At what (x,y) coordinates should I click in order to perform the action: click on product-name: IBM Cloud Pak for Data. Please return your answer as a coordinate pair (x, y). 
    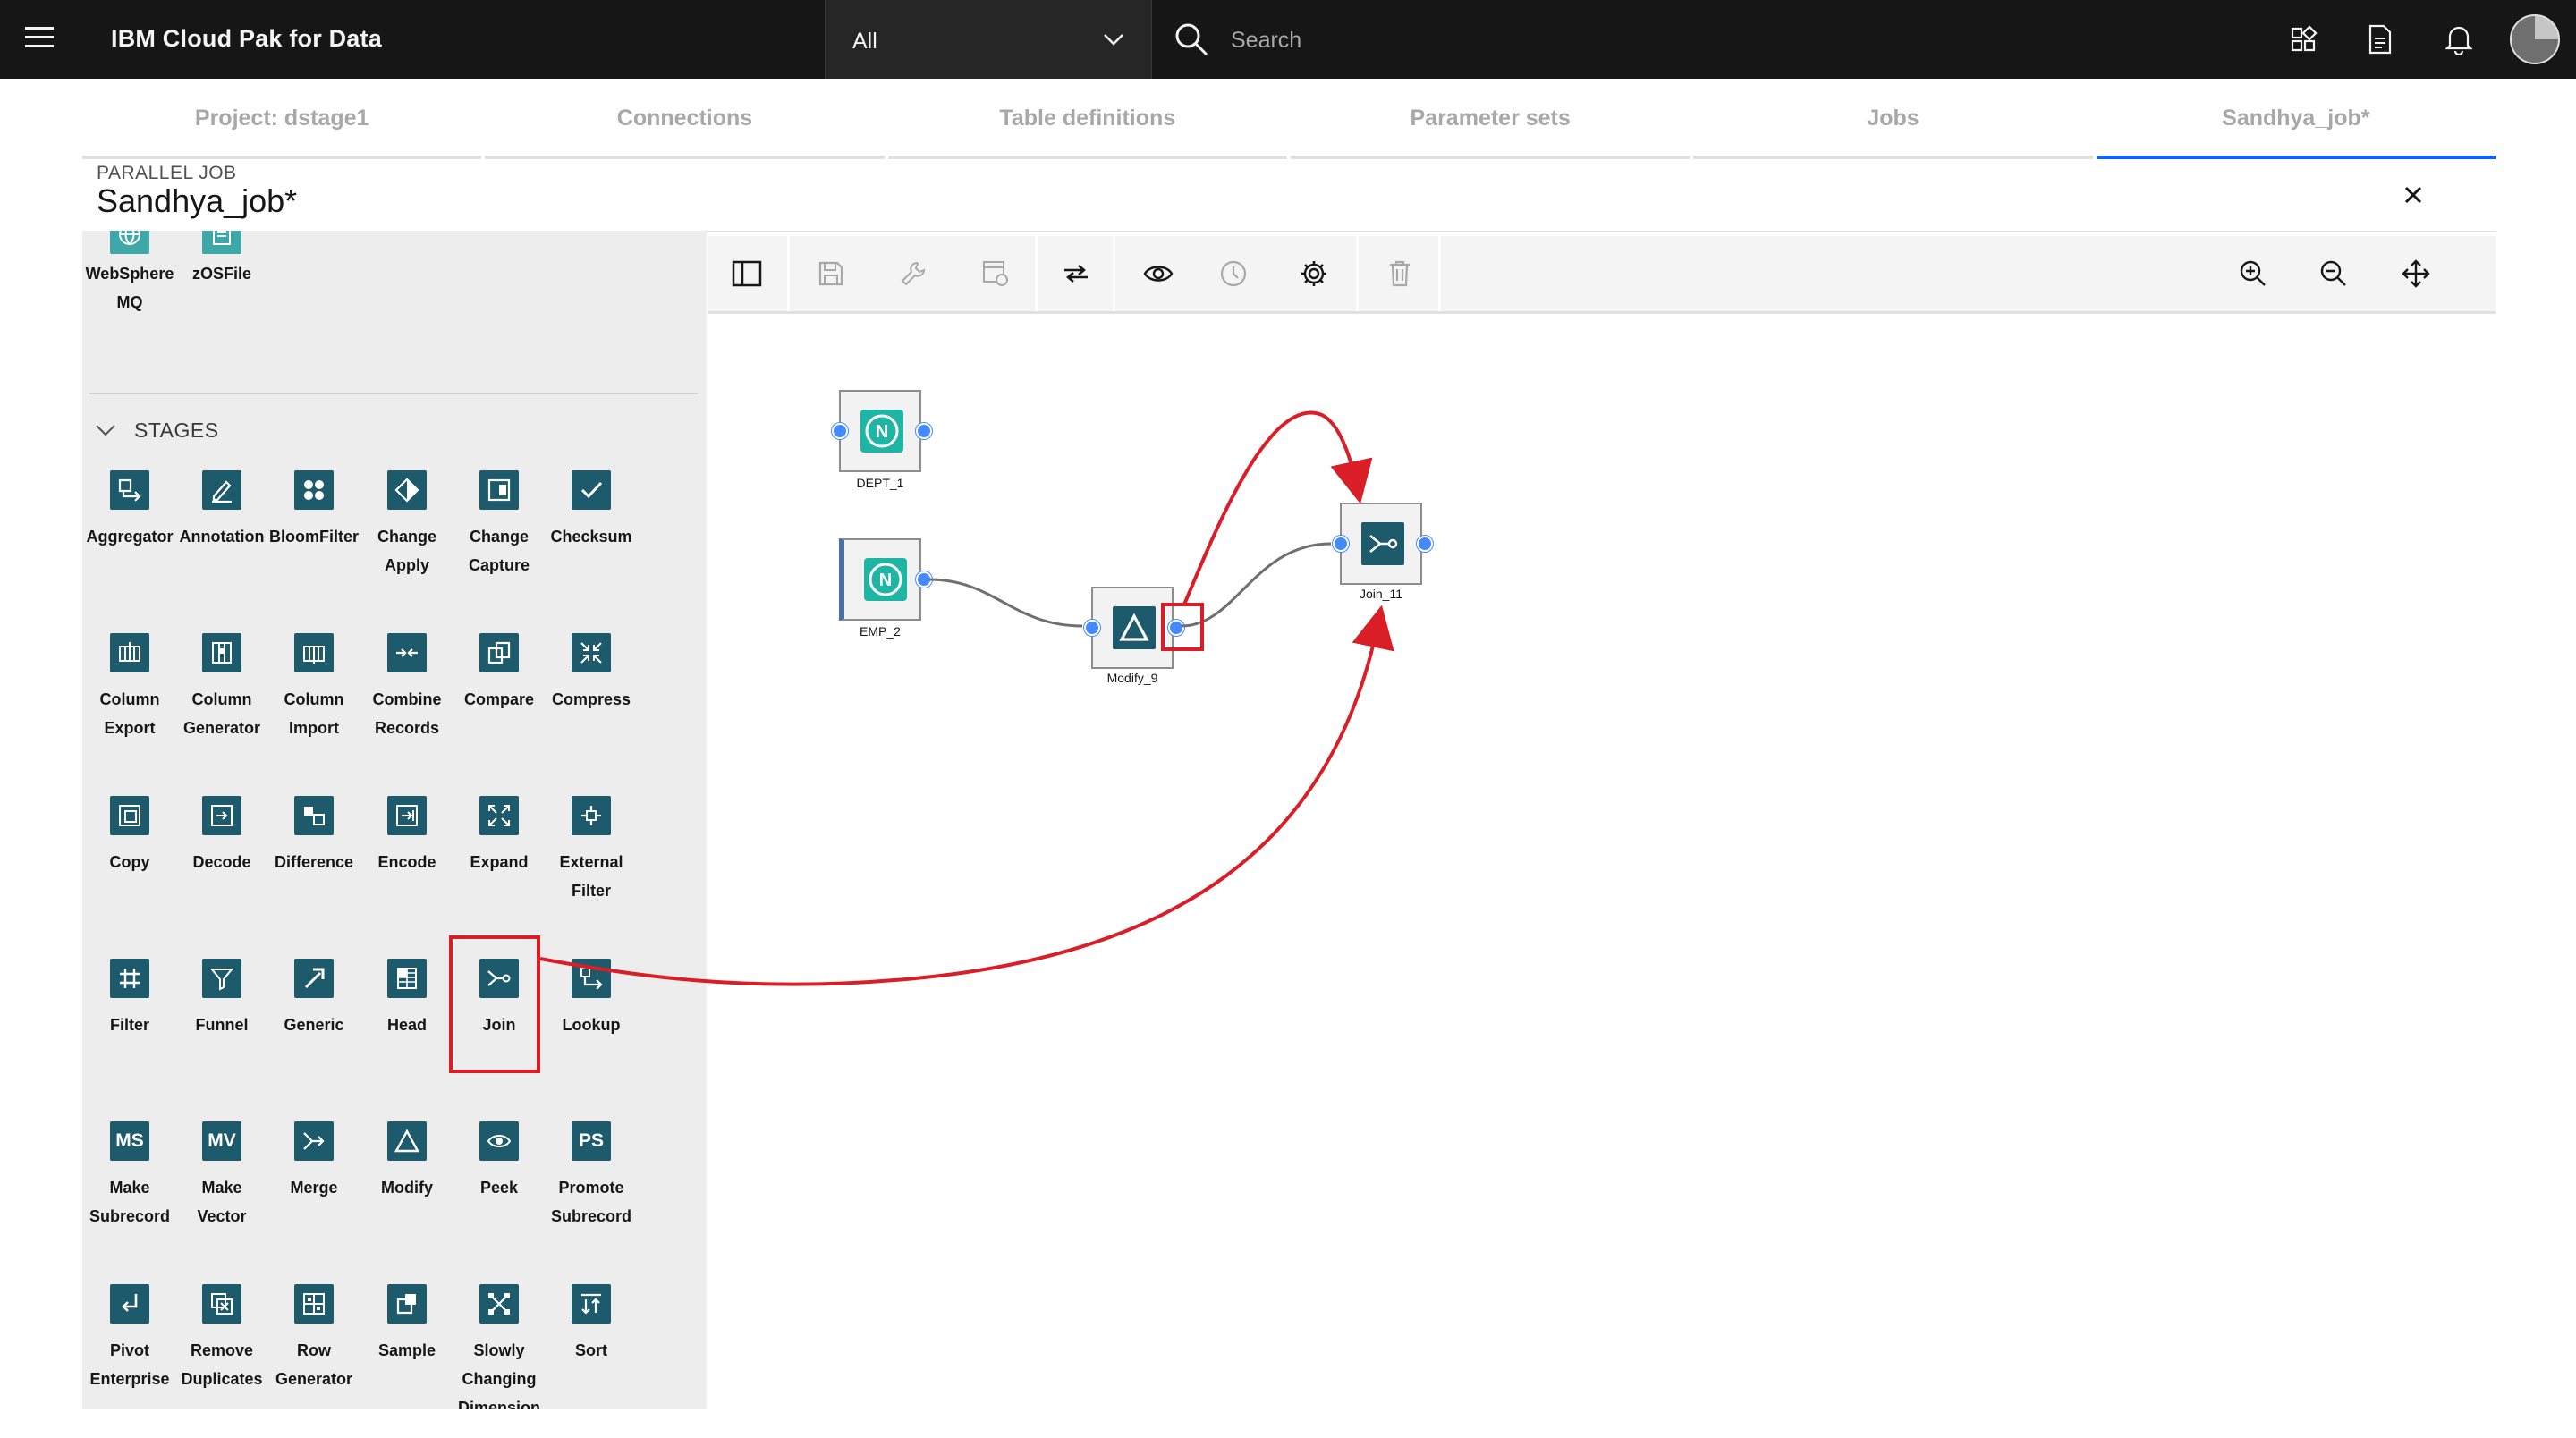
    Looking at the image, I should click on (246, 39).